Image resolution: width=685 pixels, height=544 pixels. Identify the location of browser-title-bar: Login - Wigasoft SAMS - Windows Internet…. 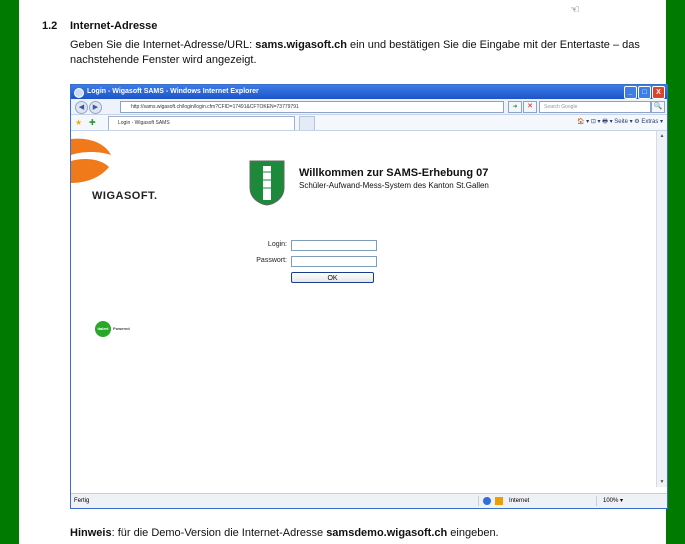
(369, 92).